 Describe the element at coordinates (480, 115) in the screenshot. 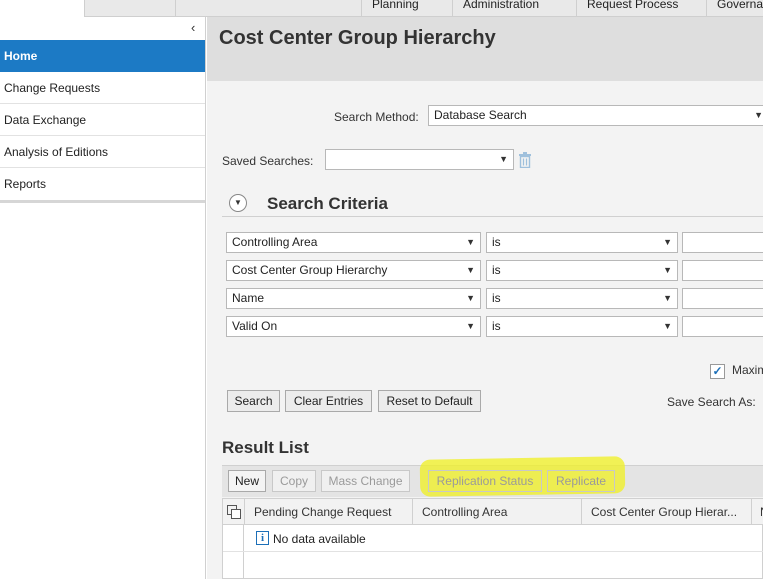

I see `search-method-value: Database Search` at that location.